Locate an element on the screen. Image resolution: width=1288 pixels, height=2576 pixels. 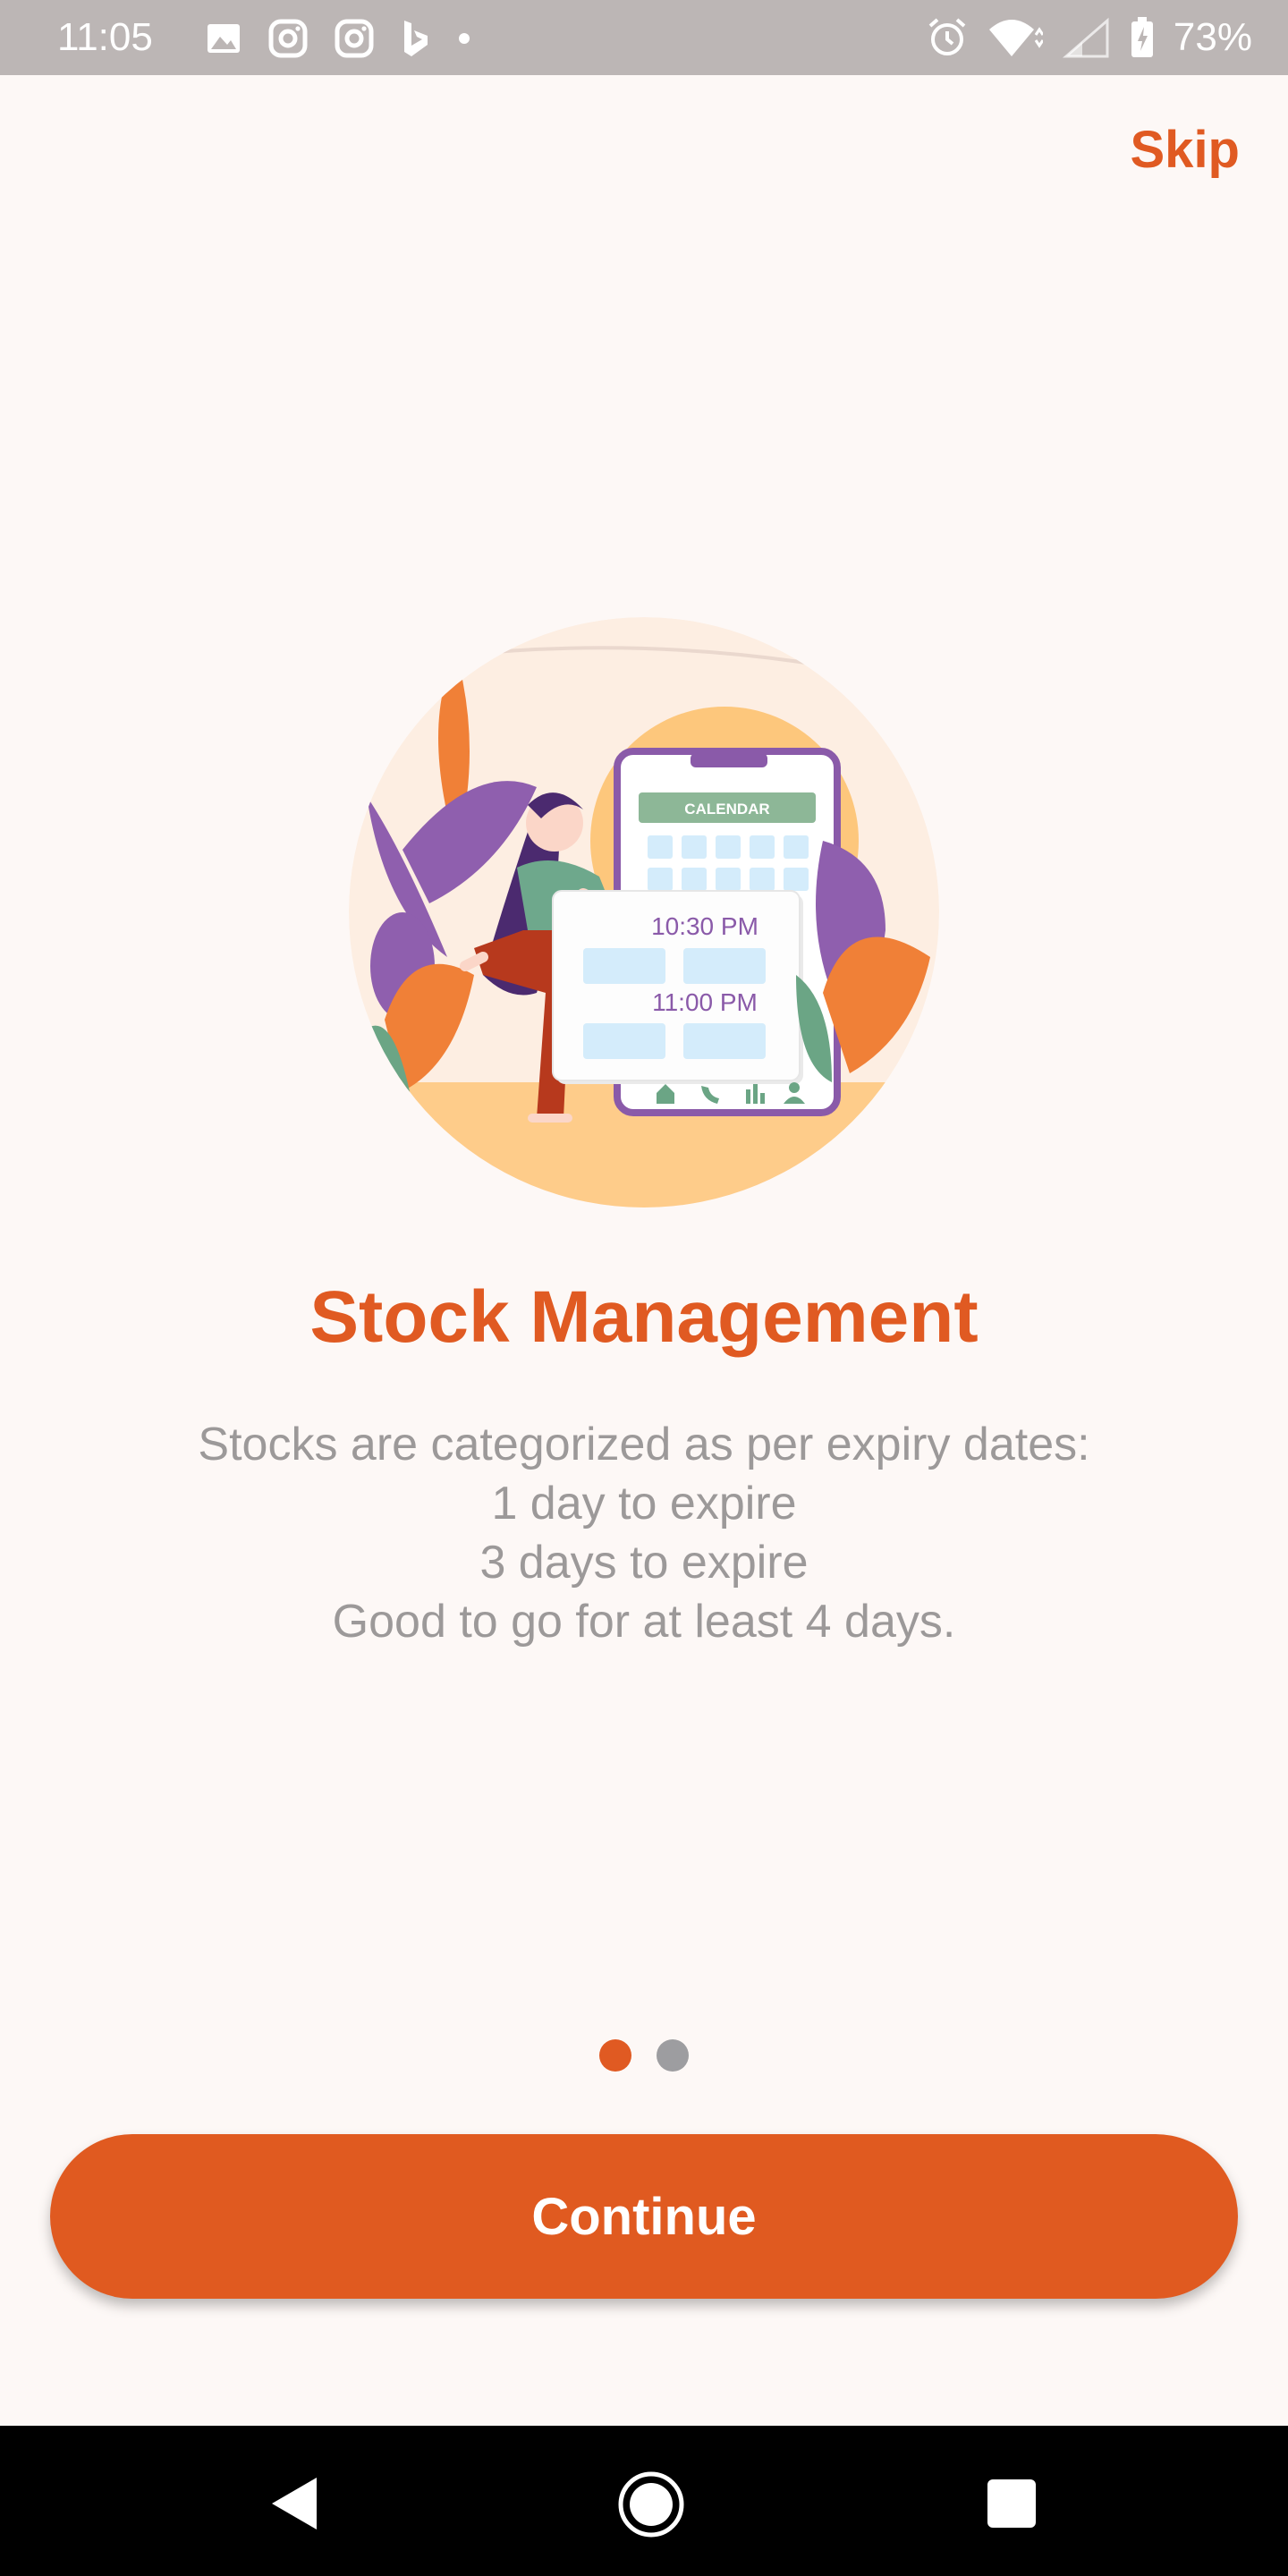
continue-button: Continue is located at coordinates (644, 2216).